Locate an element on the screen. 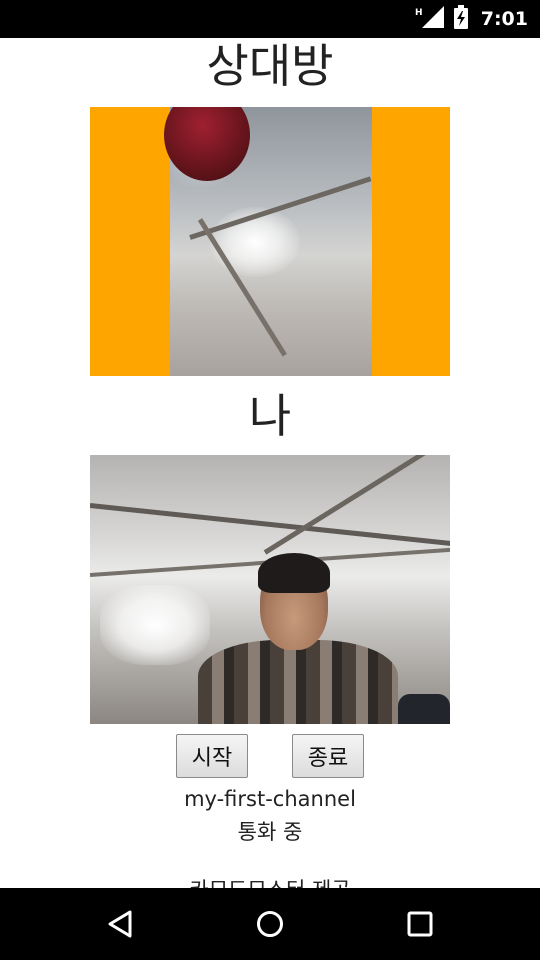 The width and height of the screenshot is (540, 960). back-icon is located at coordinates (120, 924).